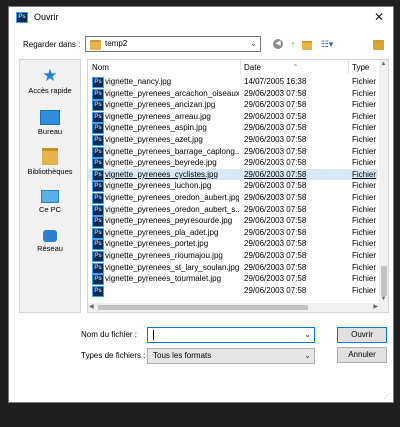  Describe the element at coordinates (360, 67) in the screenshot. I see `column-header-type: Type` at that location.